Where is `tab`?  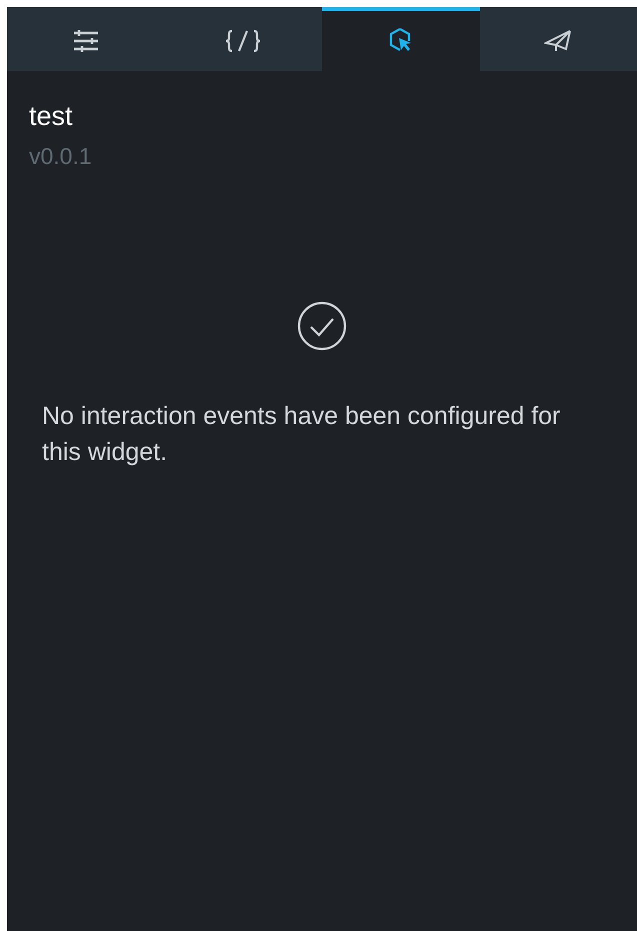
tab is located at coordinates (401, 39).